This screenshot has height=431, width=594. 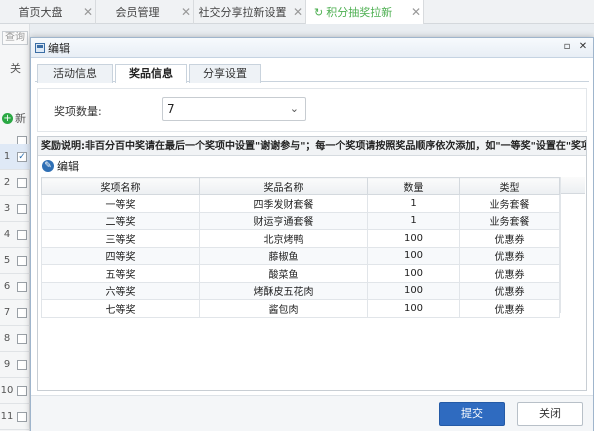 I want to click on new-button: + 新, so click(x=14, y=118).